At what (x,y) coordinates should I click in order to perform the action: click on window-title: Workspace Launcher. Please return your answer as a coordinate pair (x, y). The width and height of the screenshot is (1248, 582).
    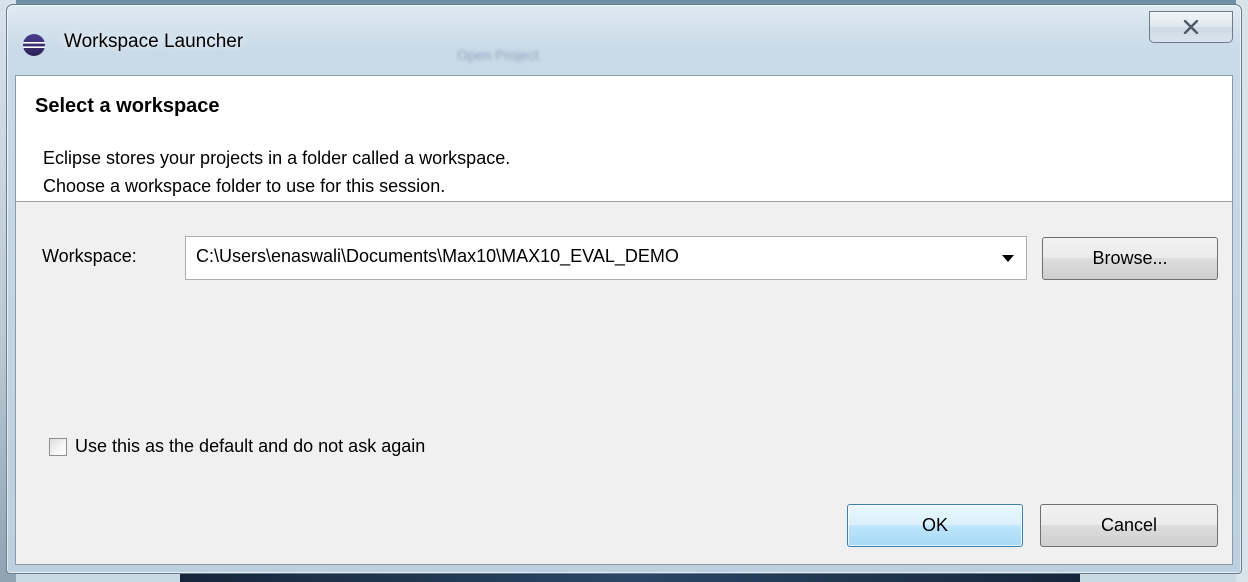
    Looking at the image, I should click on (154, 41).